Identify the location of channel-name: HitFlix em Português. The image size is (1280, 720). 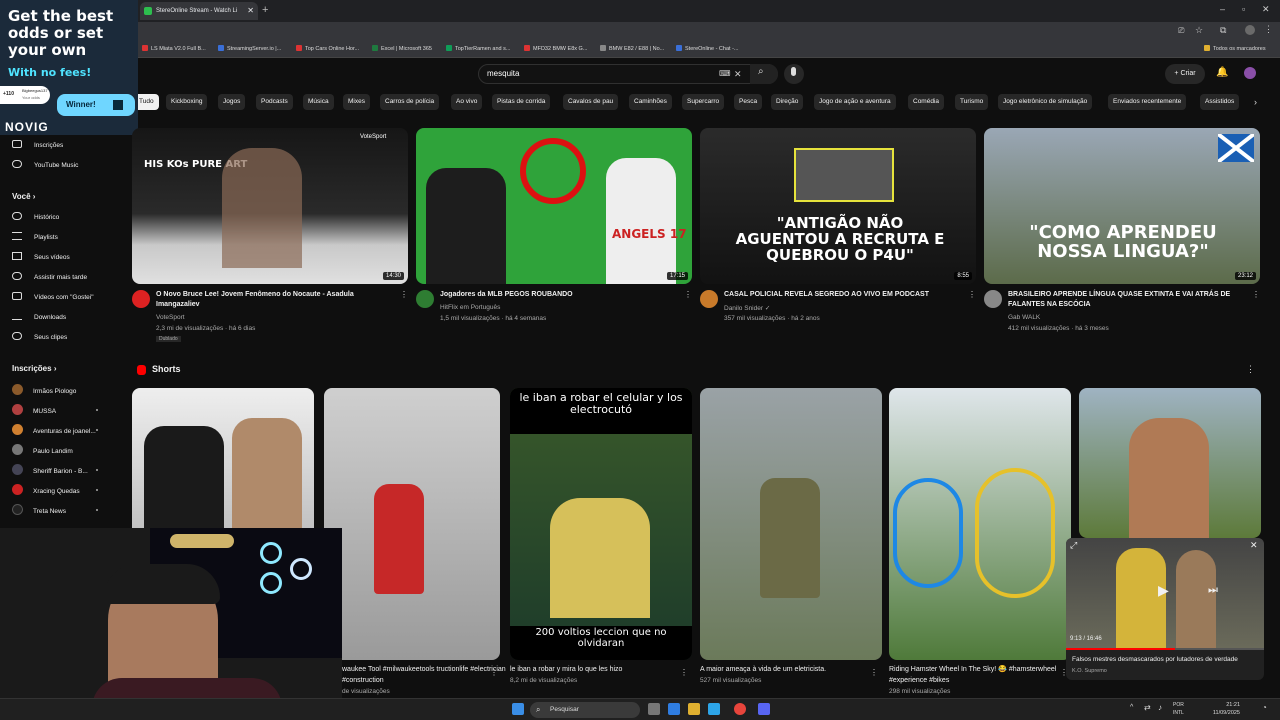
(470, 307).